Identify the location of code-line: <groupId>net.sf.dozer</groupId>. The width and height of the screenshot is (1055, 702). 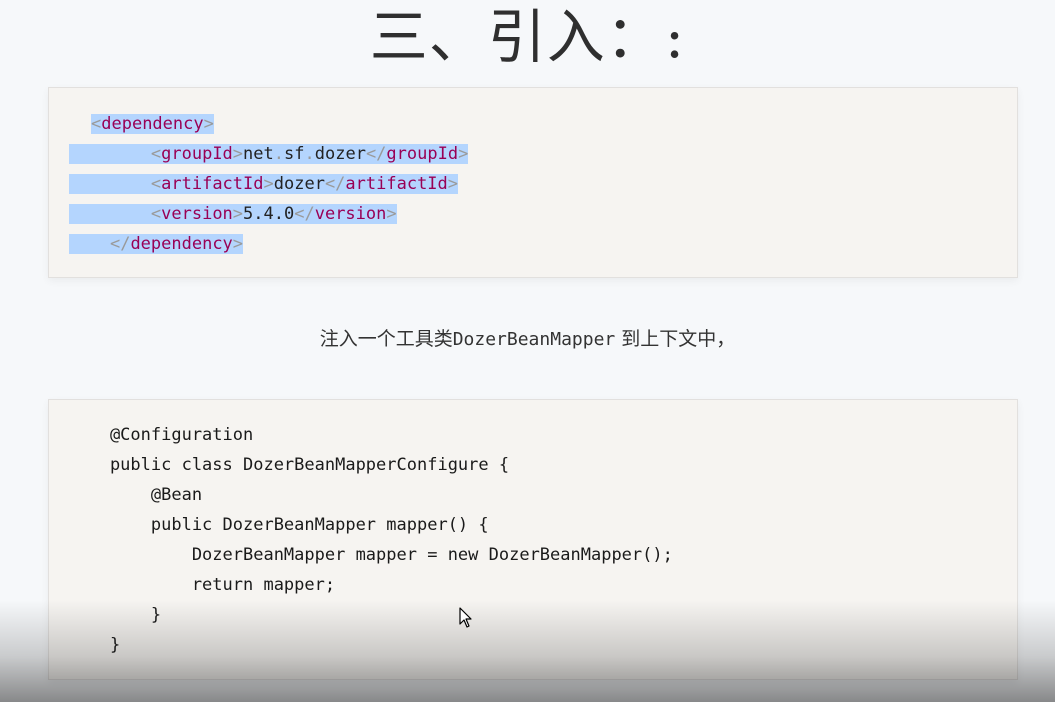
(269, 154).